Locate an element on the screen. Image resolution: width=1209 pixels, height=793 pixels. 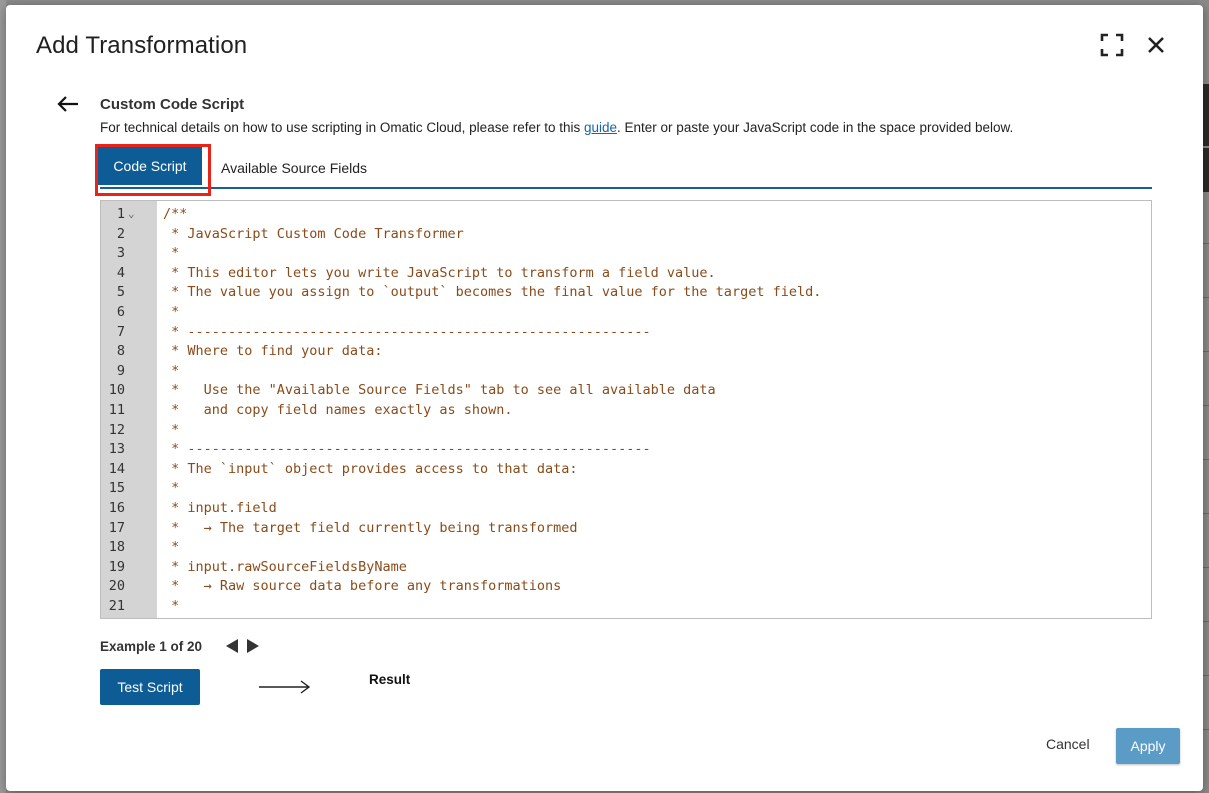
example-counter: Example 1 of 20 is located at coordinates (151, 646).